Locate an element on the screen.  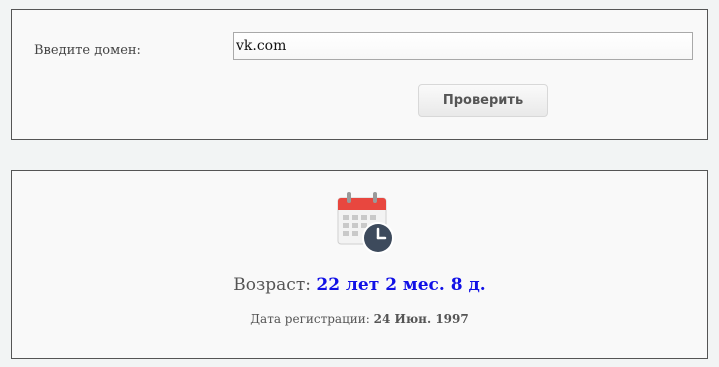
age-label: Возраст: is located at coordinates (272, 285).